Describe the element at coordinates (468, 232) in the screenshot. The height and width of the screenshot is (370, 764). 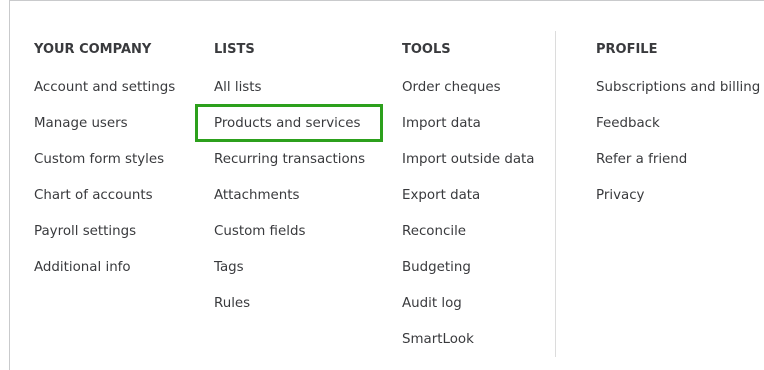
I see `reconcile-link: Reconcile` at that location.